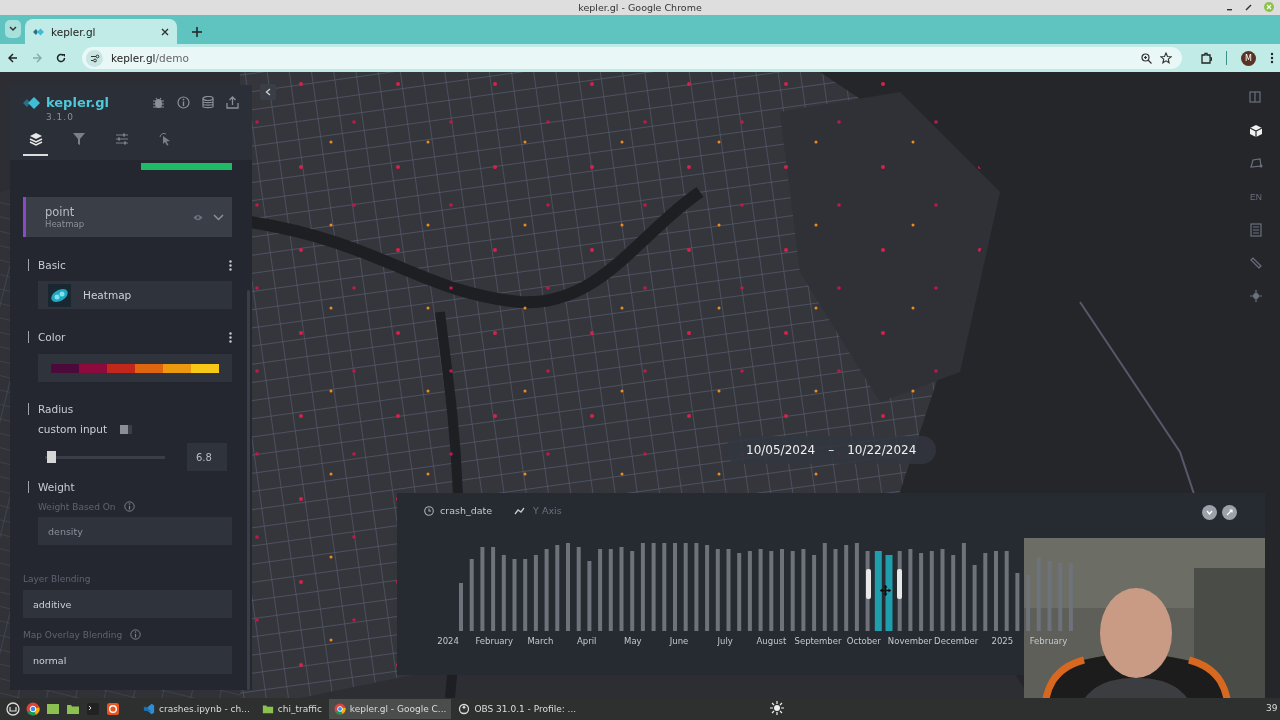  Describe the element at coordinates (291, 709) in the screenshot. I see `taskbar-item: chi_traffic` at that location.